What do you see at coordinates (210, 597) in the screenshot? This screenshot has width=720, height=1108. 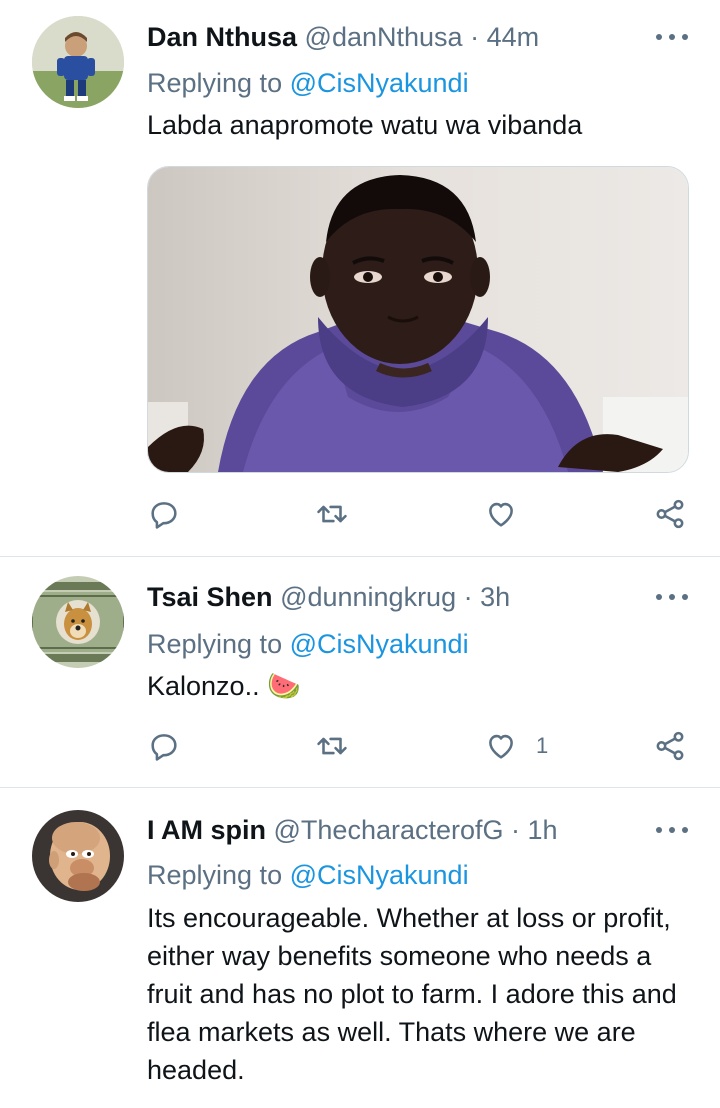 I see `display-name: Tsai Shen` at bounding box center [210, 597].